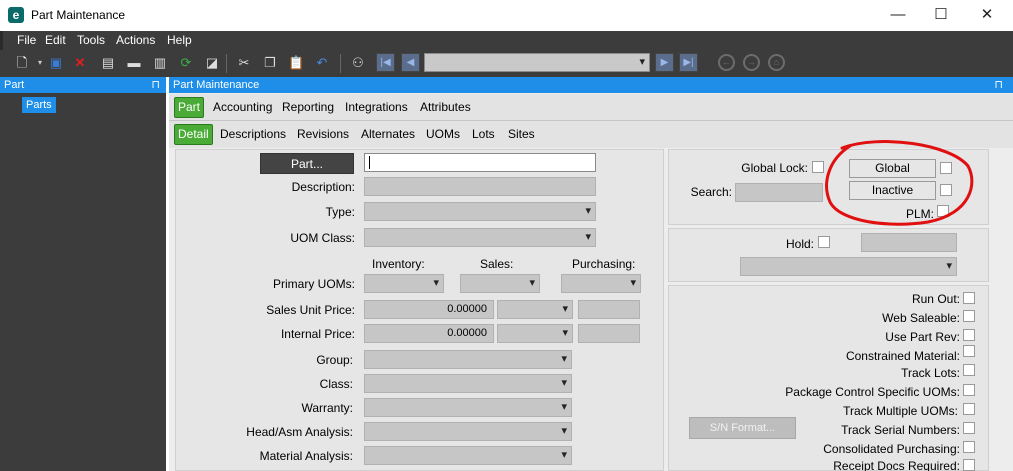 This screenshot has width=1013, height=471. Describe the element at coordinates (969, 335) in the screenshot. I see `use-part-rev-checkbox` at that location.